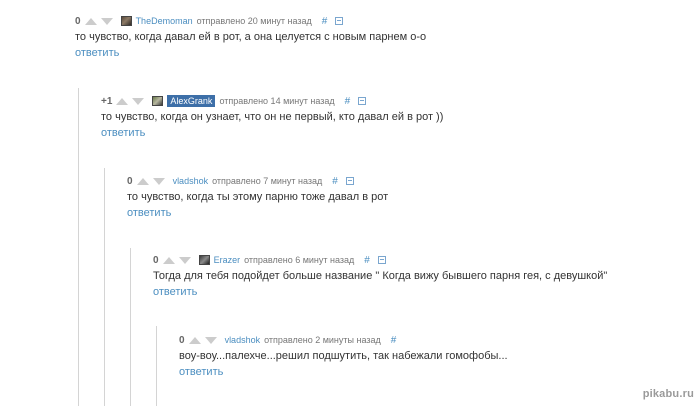  Describe the element at coordinates (277, 101) in the screenshot. I see `comment-time: отправлено 14 минут назад` at that location.